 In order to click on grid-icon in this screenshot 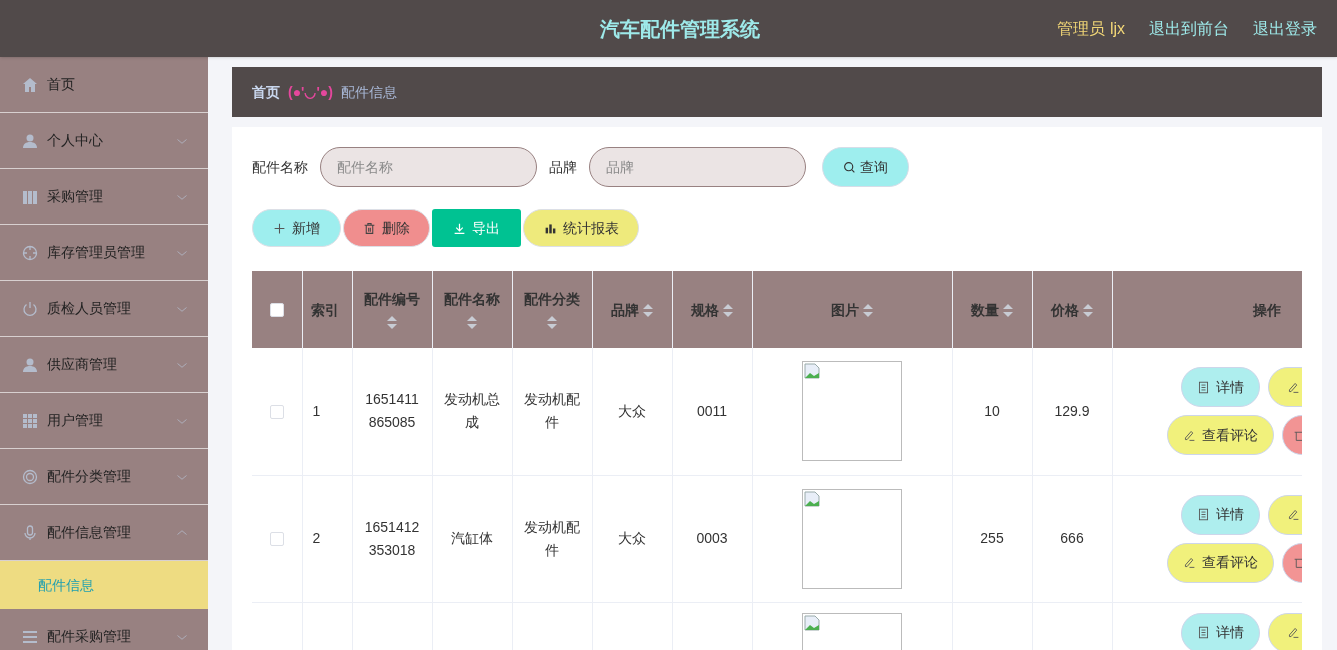, I will do `click(30, 420)`.